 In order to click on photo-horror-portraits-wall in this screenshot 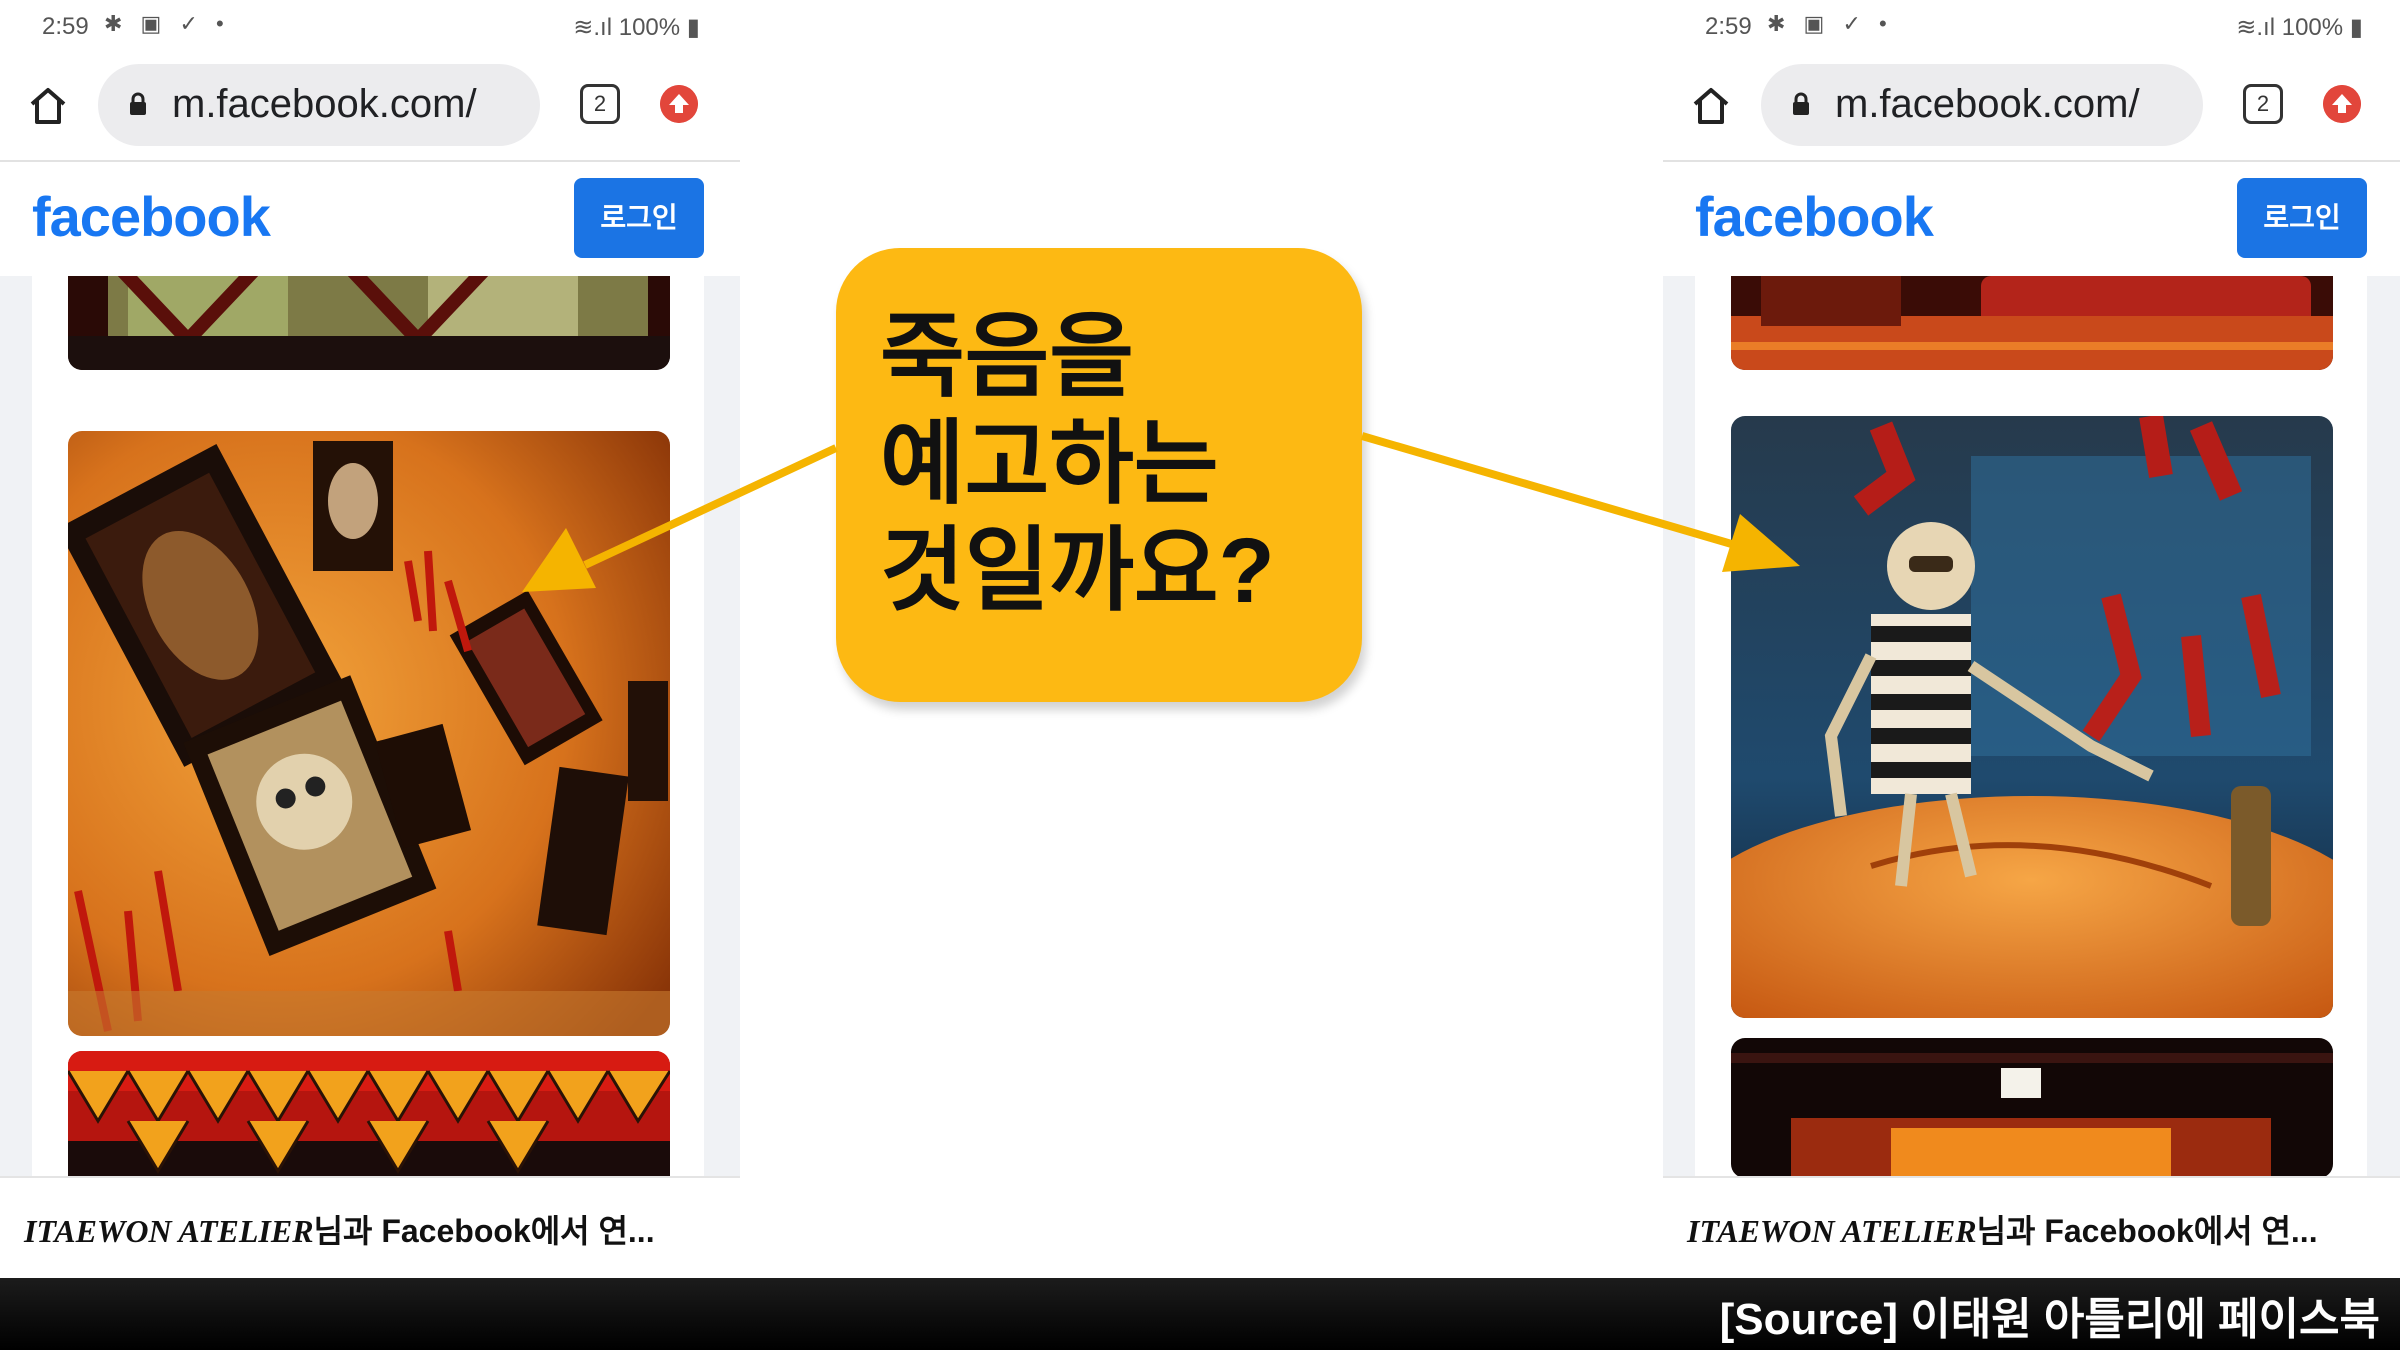, I will do `click(369, 733)`.